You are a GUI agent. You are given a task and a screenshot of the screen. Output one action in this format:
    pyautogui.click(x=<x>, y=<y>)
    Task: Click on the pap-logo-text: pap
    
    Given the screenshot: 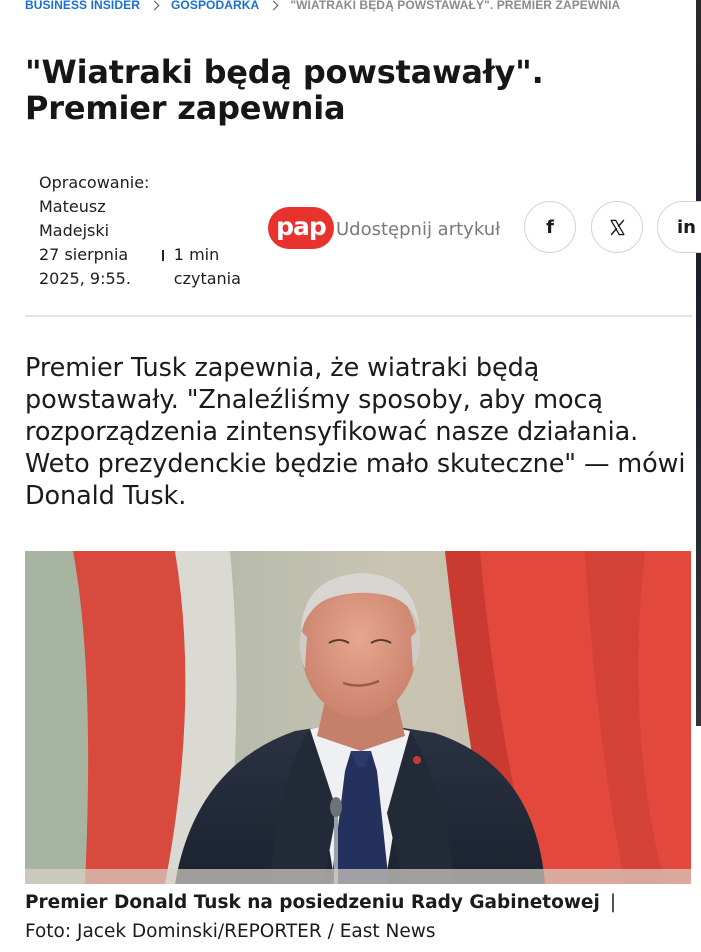 What is the action you would take?
    pyautogui.click(x=301, y=226)
    